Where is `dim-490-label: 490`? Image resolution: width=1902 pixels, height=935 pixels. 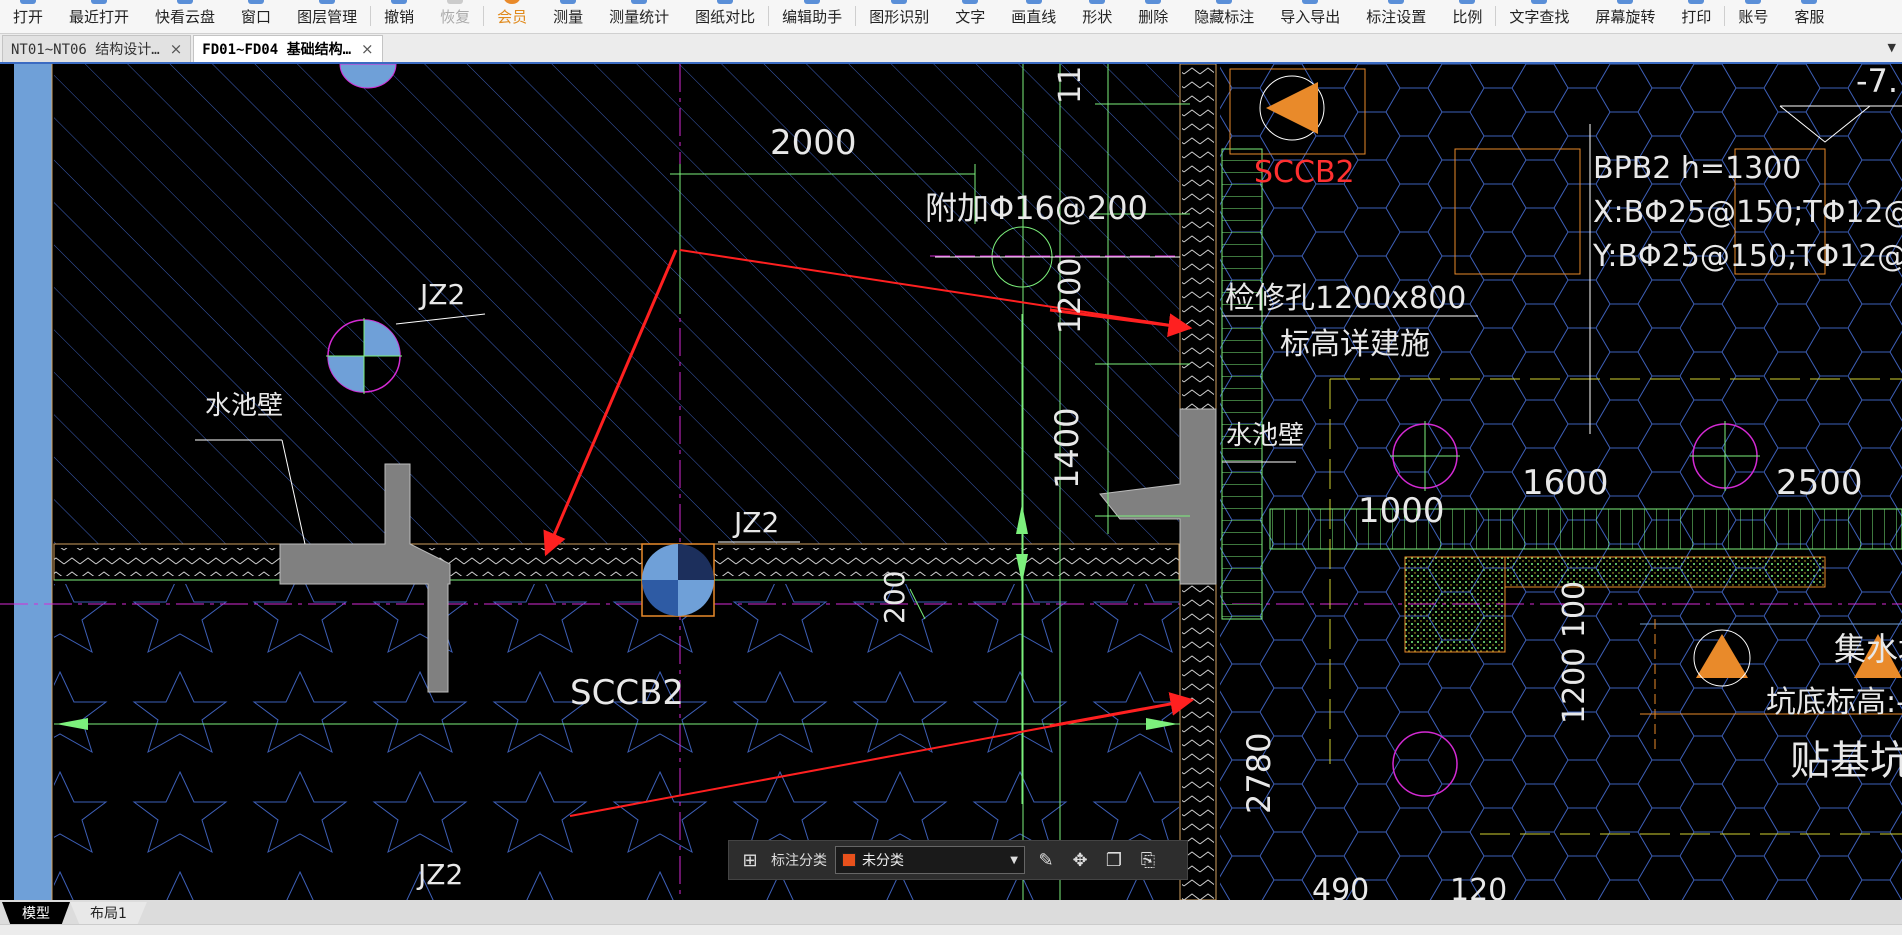 dim-490-label: 490 is located at coordinates (1340, 886).